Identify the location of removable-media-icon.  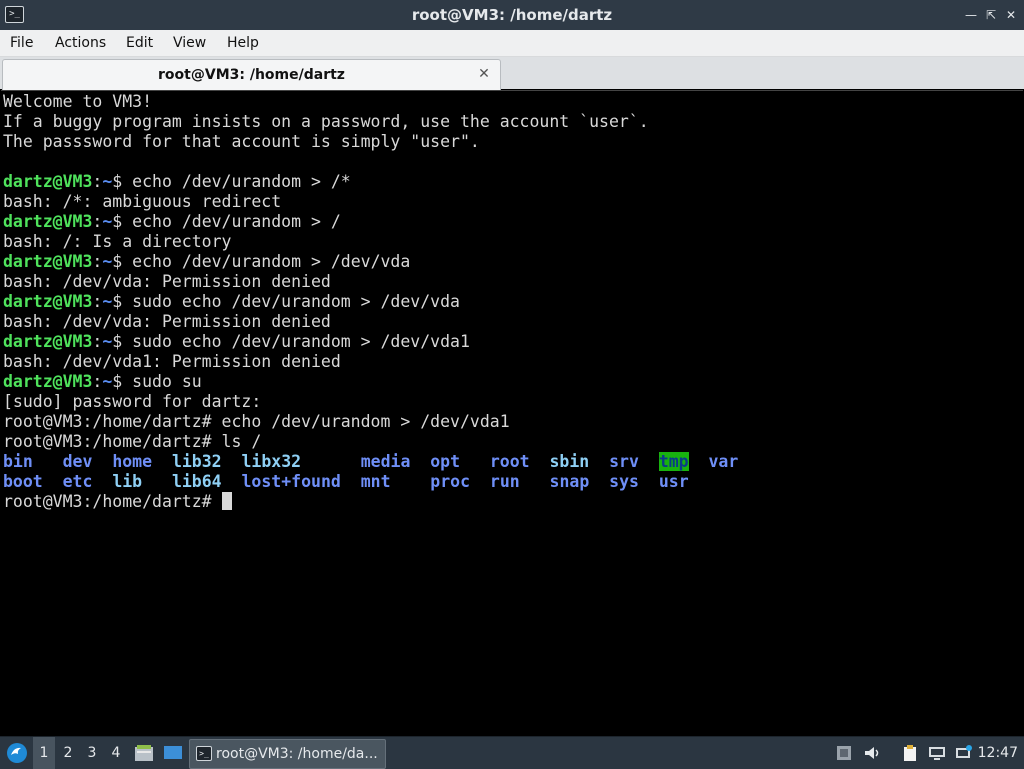
(844, 753).